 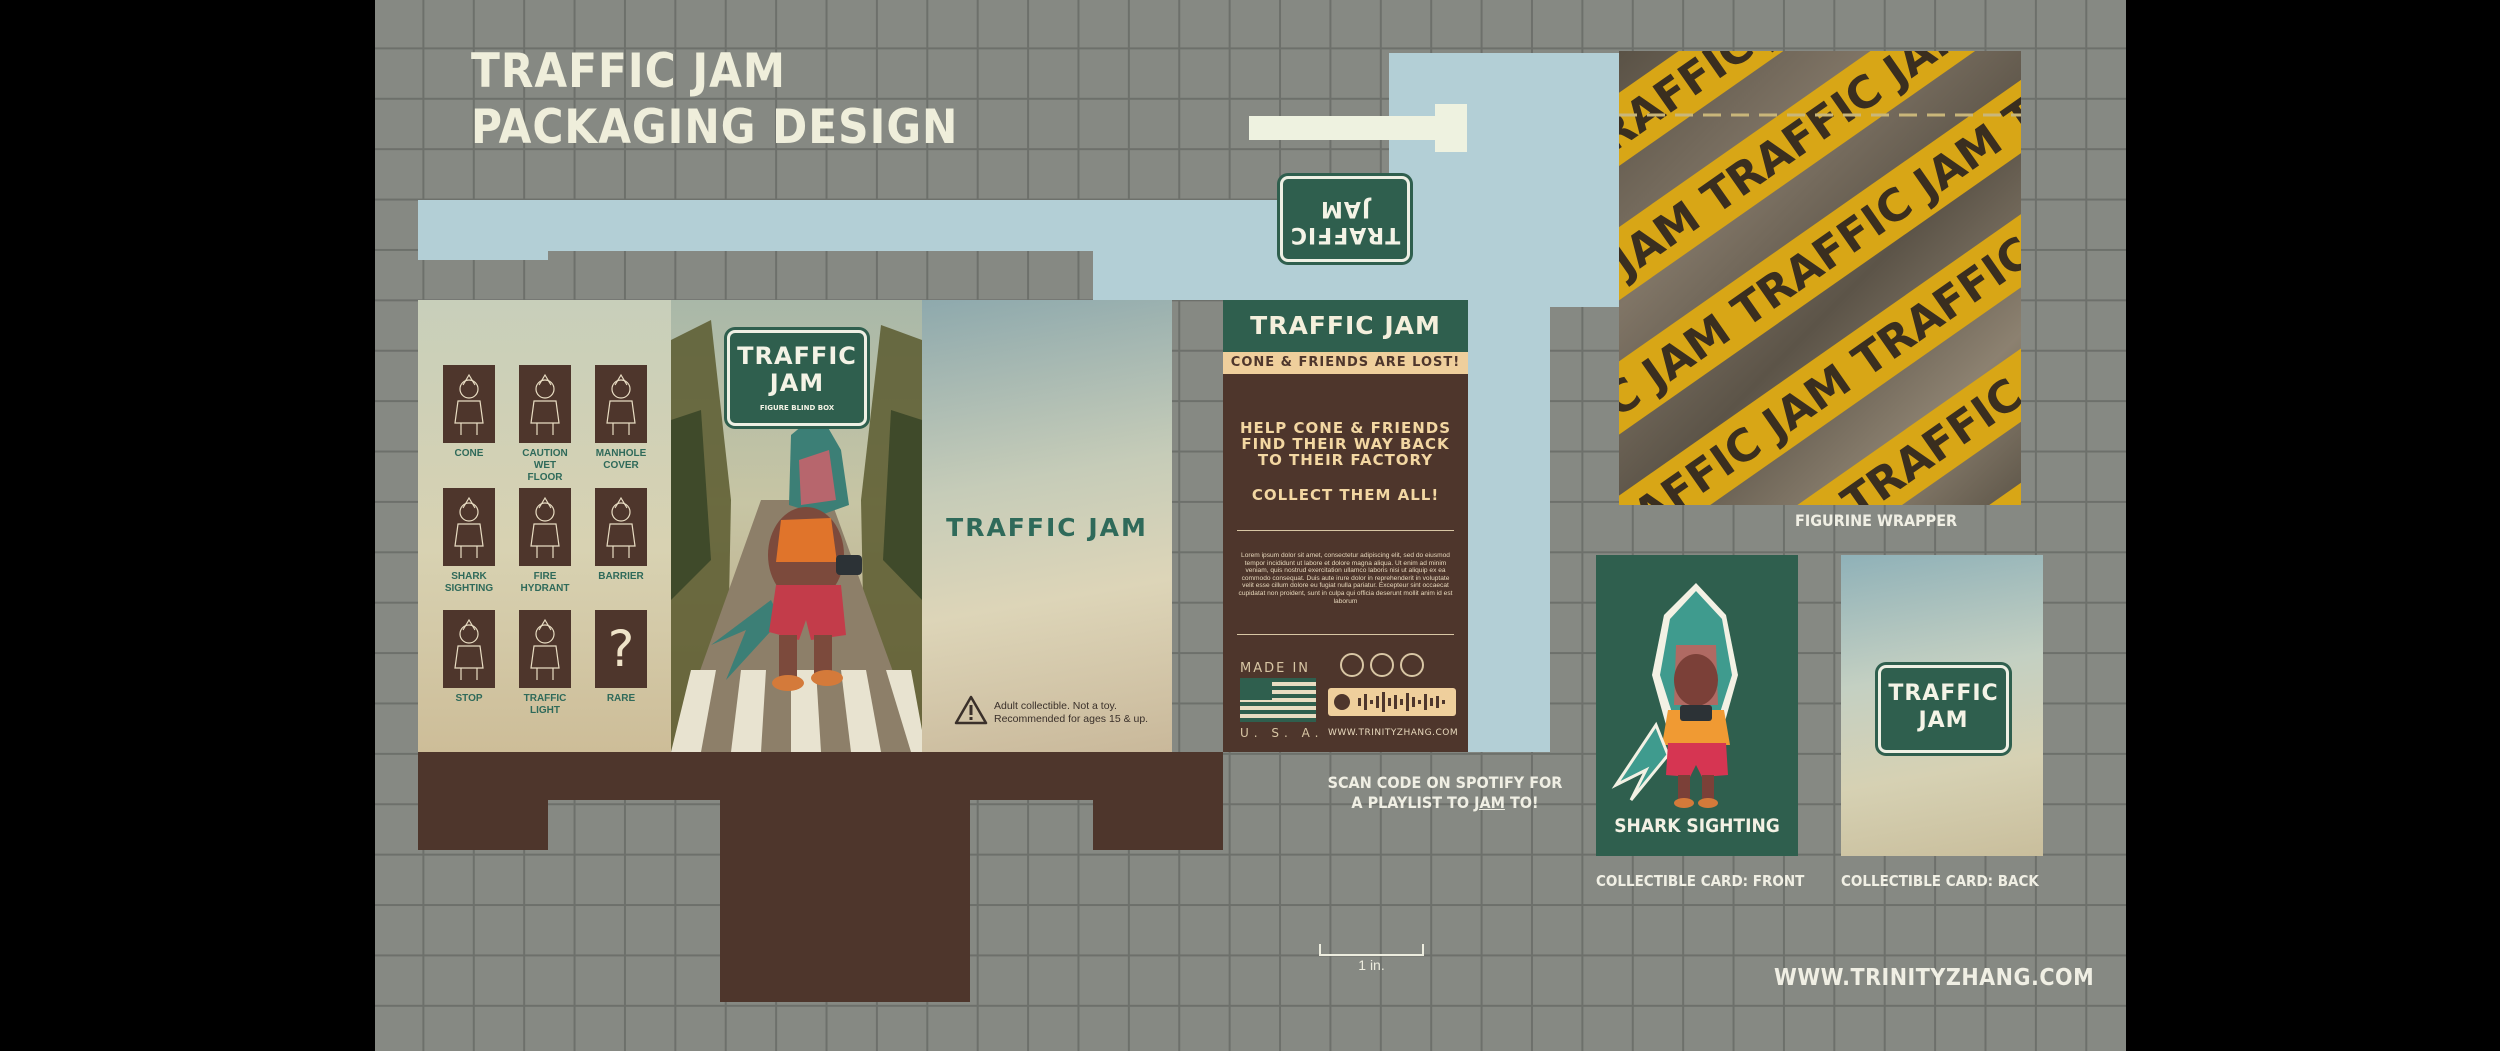 I want to click on back-website-link: WWW.TRINITYZHANG.COM, so click(x=1393, y=733).